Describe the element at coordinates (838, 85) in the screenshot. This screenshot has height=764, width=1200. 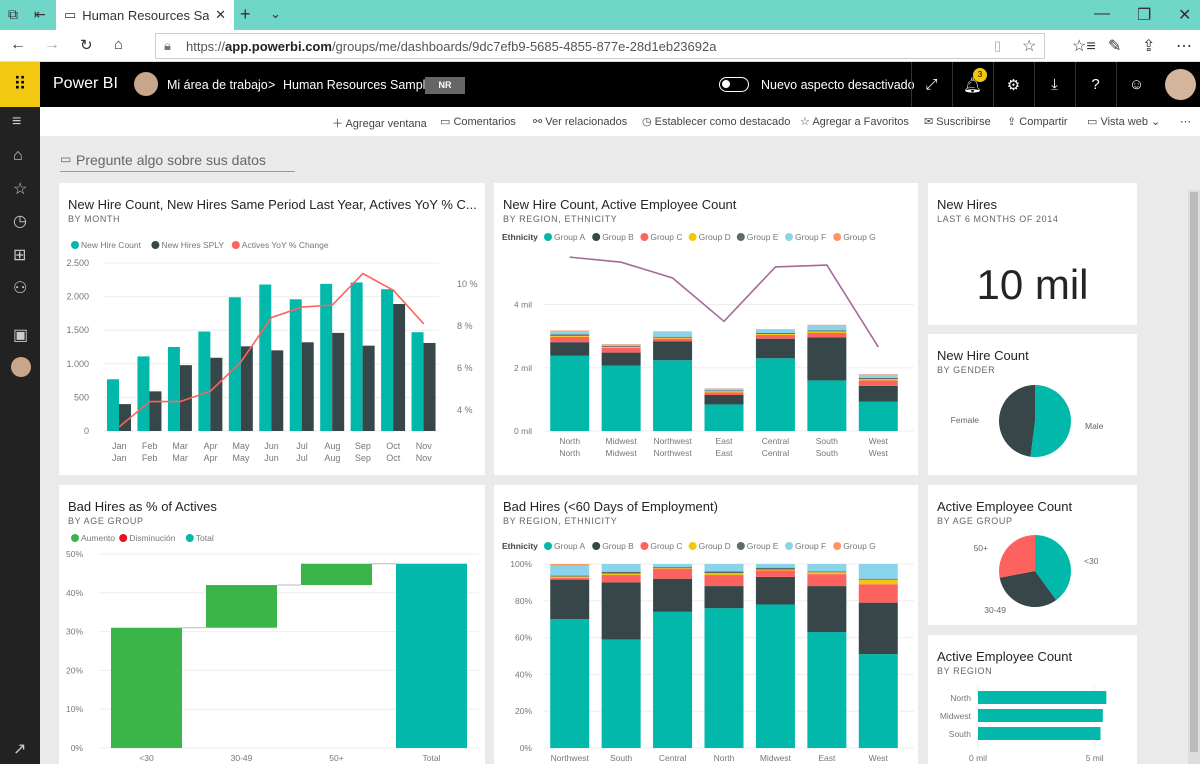
I see `toggle-label: Nuevo aspecto desactivado` at that location.